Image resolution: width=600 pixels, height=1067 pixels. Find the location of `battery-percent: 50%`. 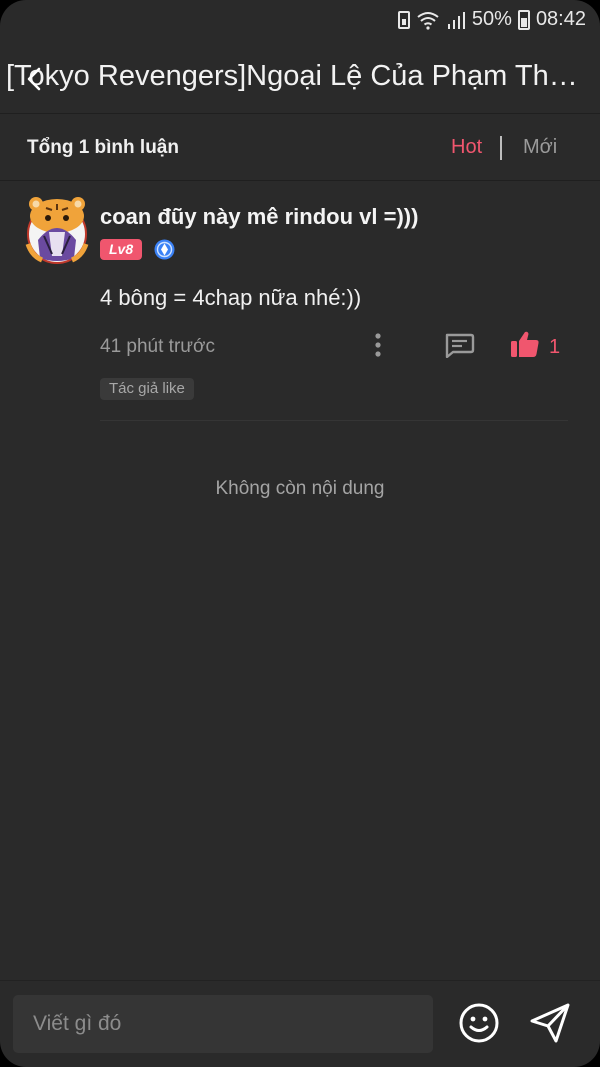

battery-percent: 50% is located at coordinates (491, 19).